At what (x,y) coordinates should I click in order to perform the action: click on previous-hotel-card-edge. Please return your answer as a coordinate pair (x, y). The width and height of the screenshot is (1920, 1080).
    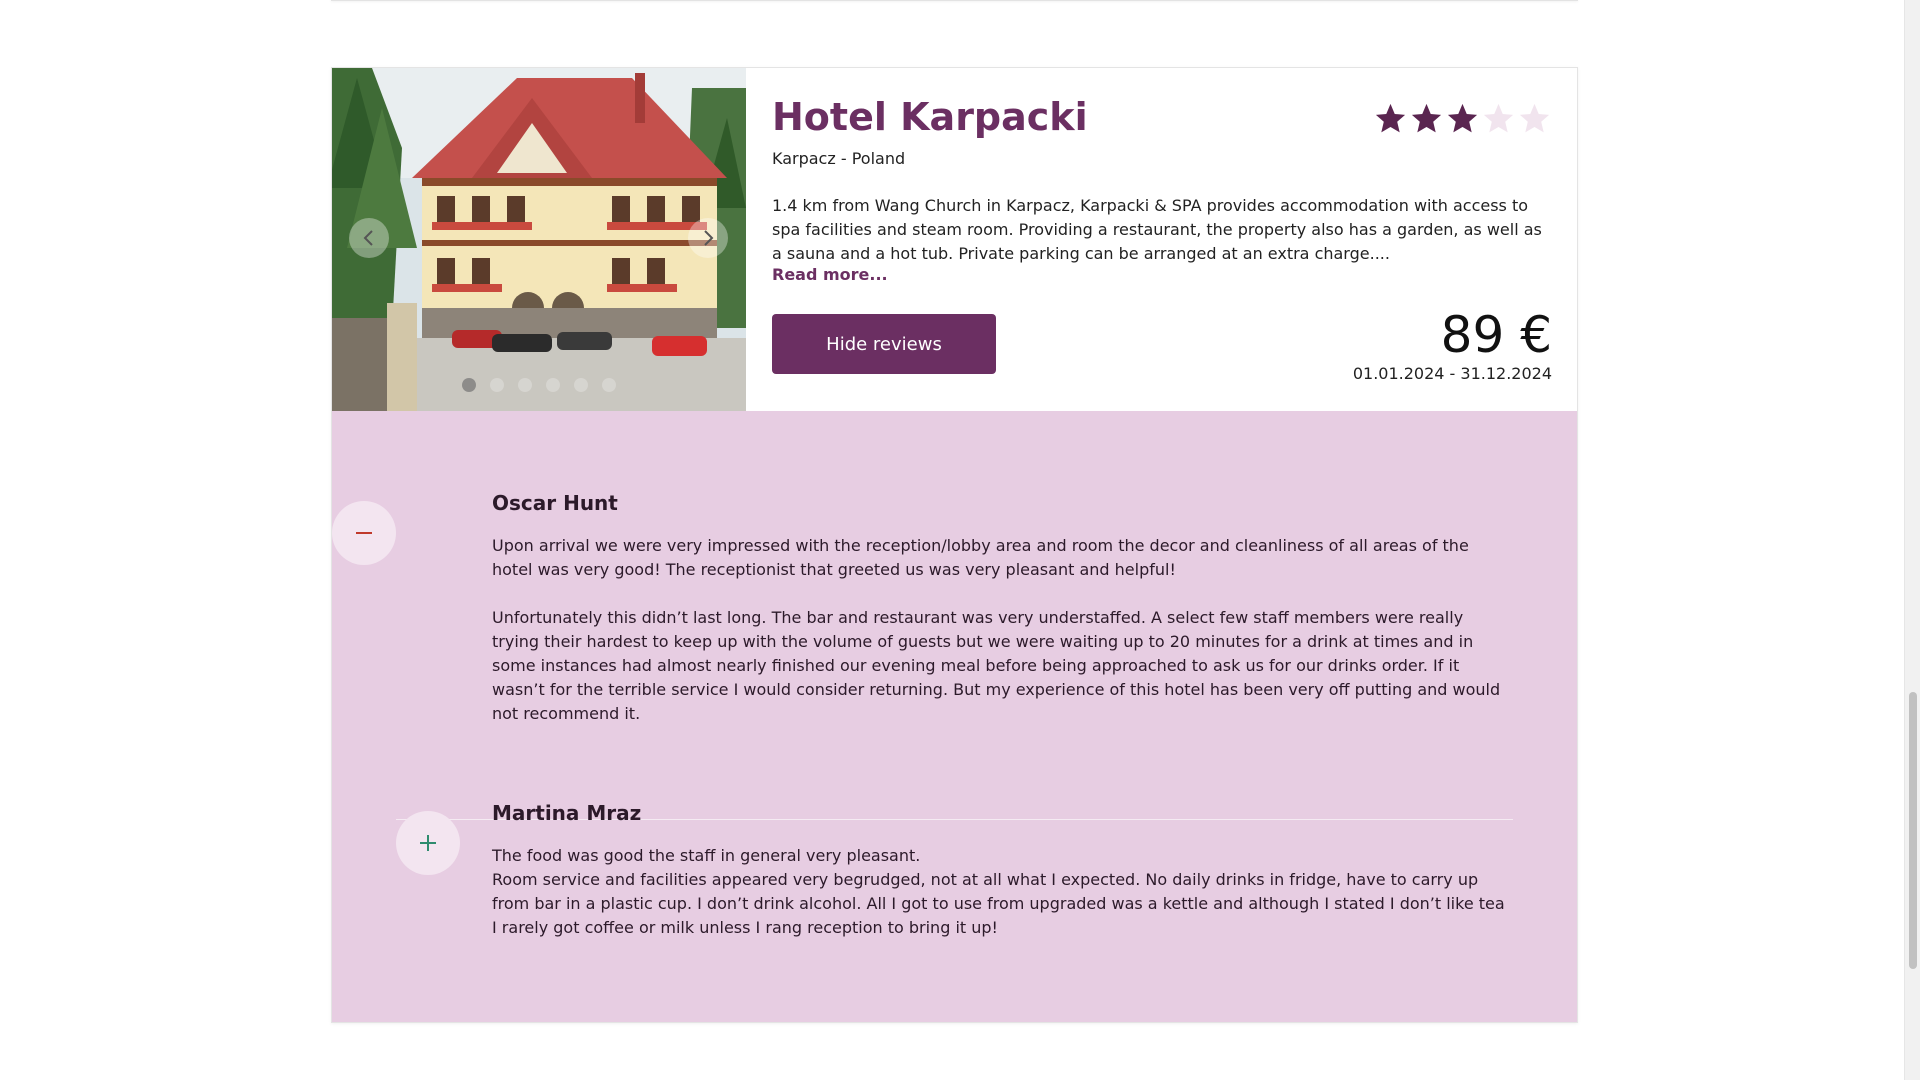
    Looking at the image, I should click on (954, 0).